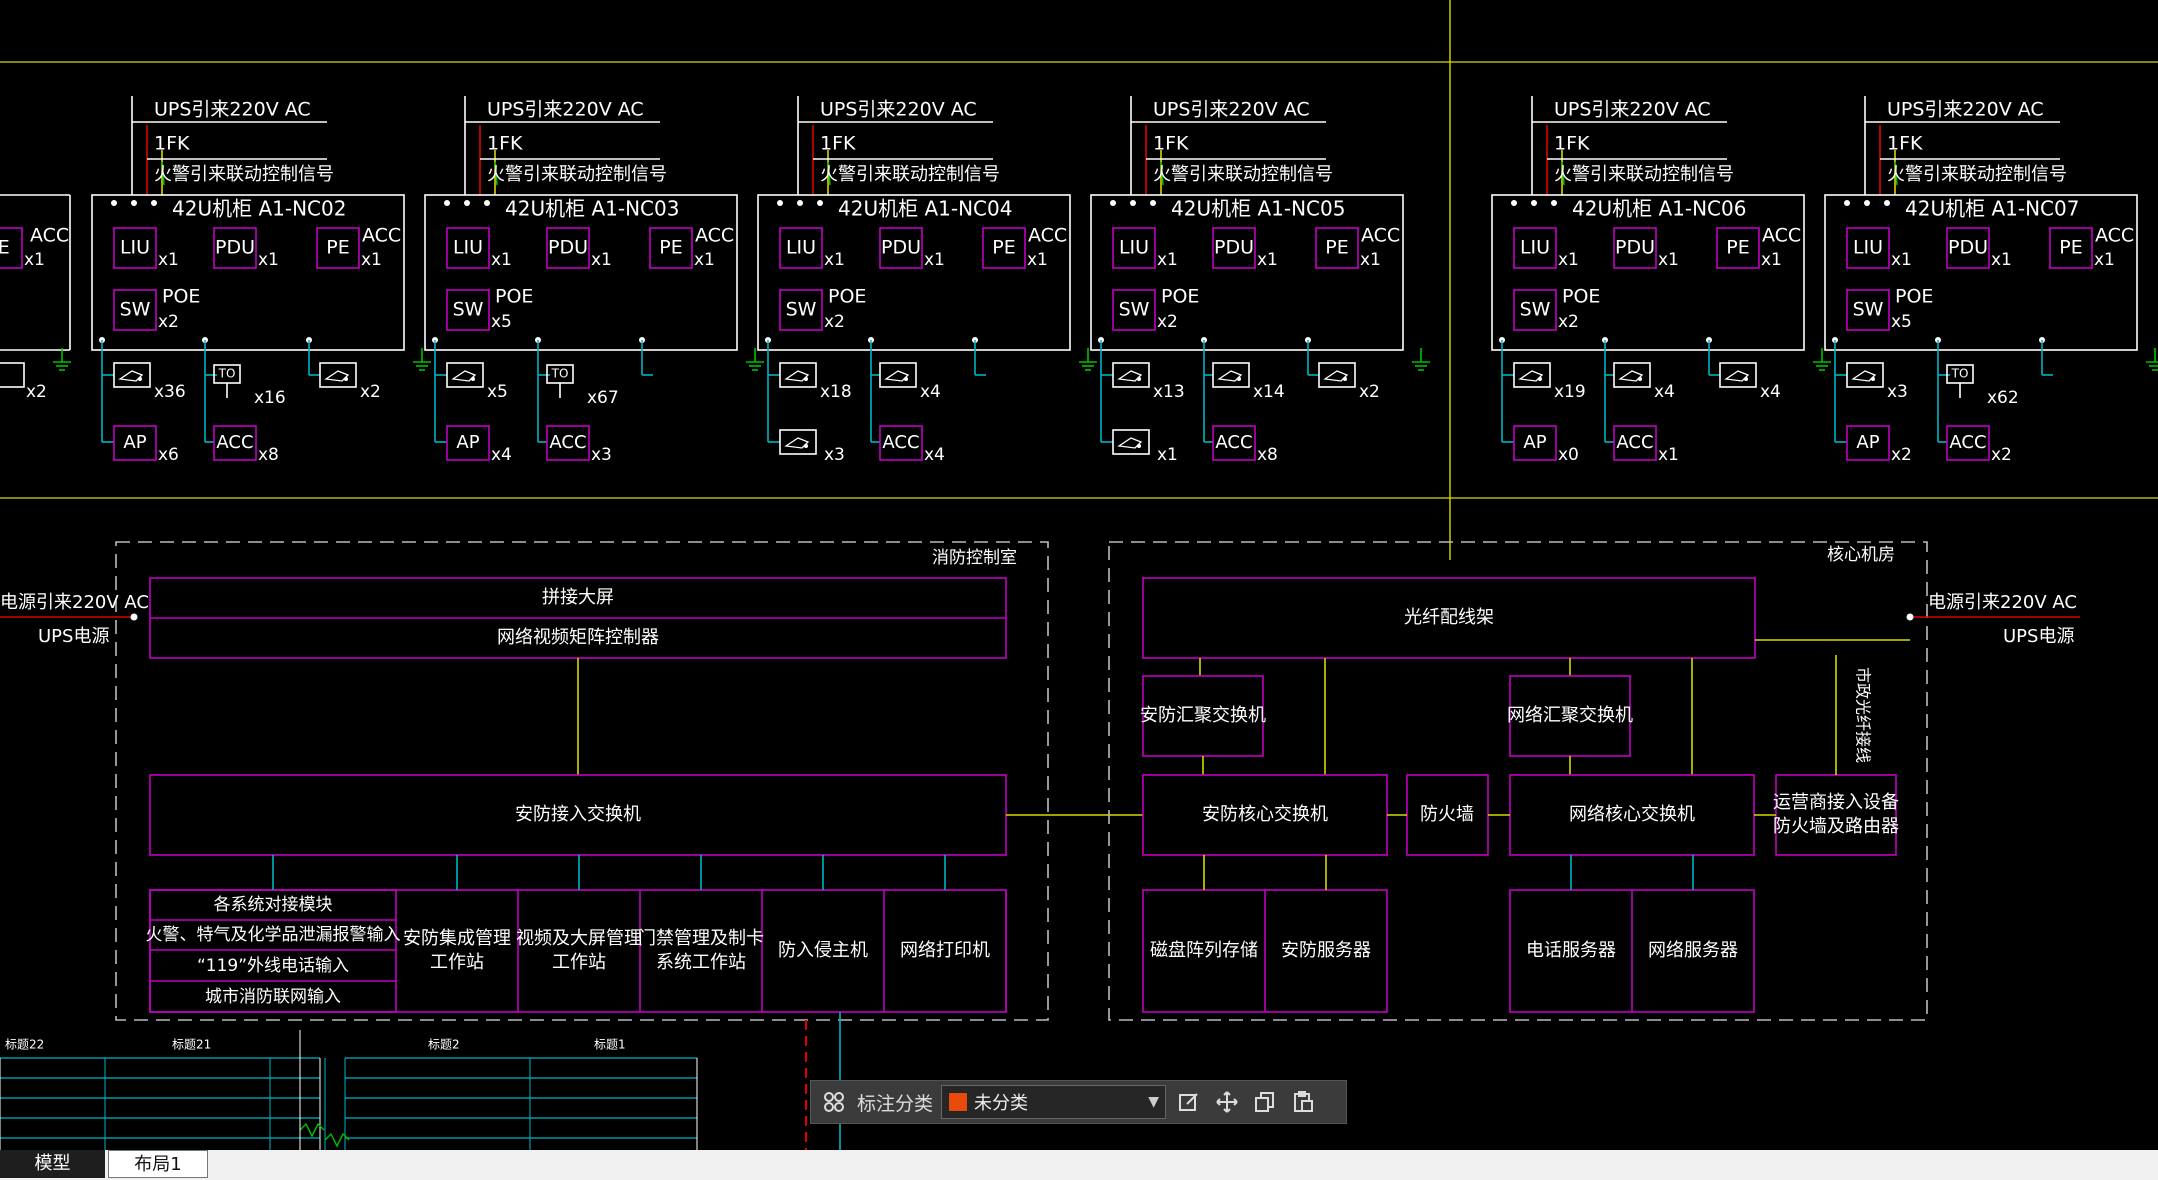 The width and height of the screenshot is (2158, 1180). Describe the element at coordinates (74, 602) in the screenshot. I see `power-in-label: 电源引来220V AC` at that location.